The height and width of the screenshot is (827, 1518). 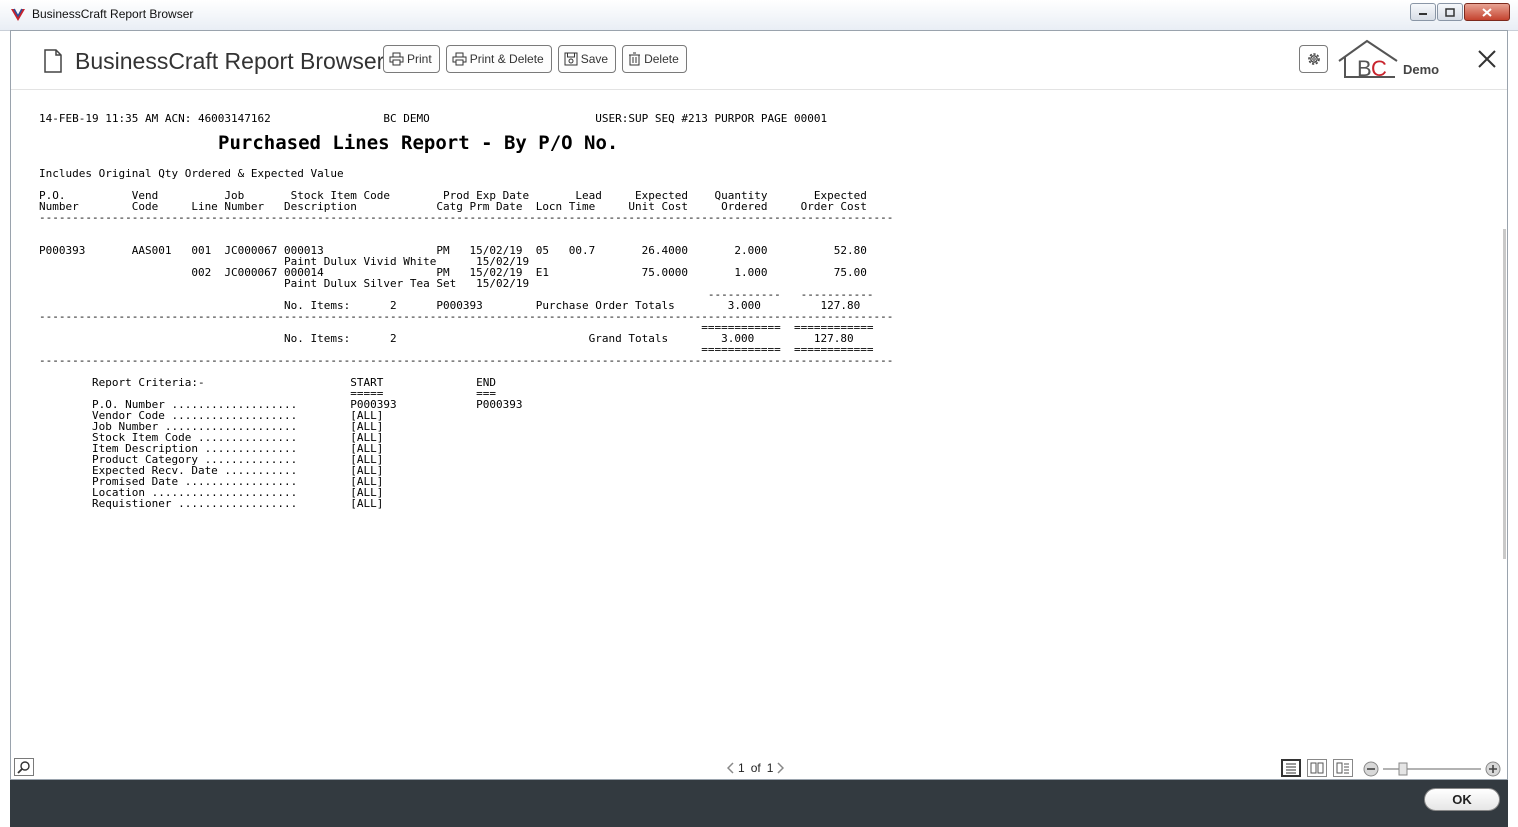 What do you see at coordinates (1505, 419) in the screenshot?
I see `vertical-scrollbar` at bounding box center [1505, 419].